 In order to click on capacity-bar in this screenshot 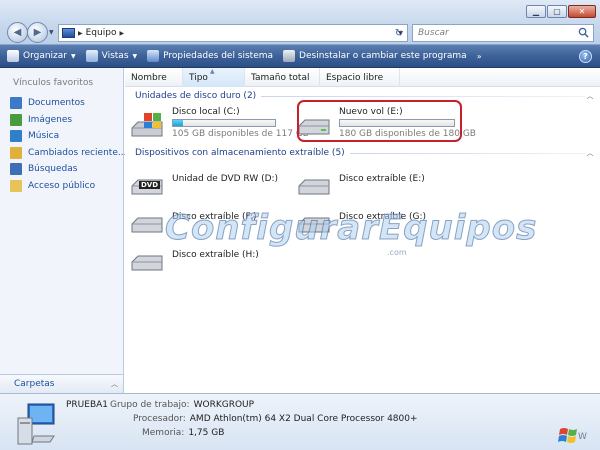, I will do `click(224, 123)`.